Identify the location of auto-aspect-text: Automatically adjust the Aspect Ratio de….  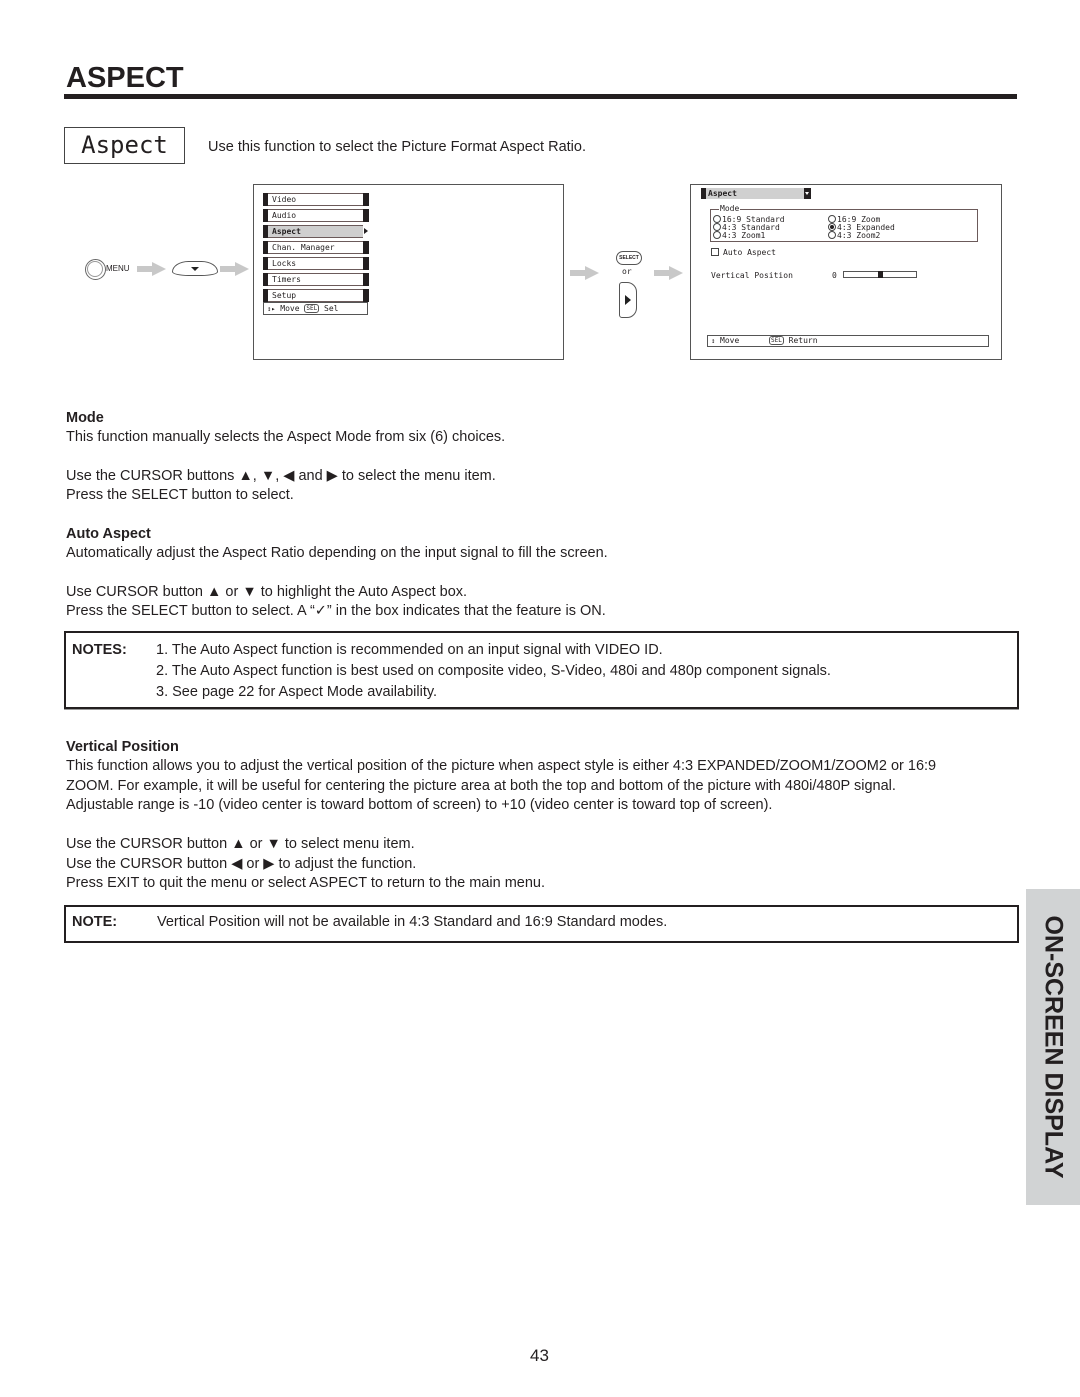
(337, 553).